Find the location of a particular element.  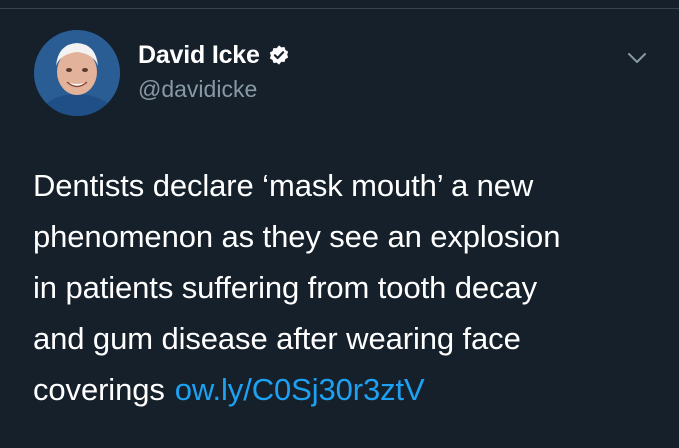

tweet-text-tail: coverings is located at coordinates (99, 389).